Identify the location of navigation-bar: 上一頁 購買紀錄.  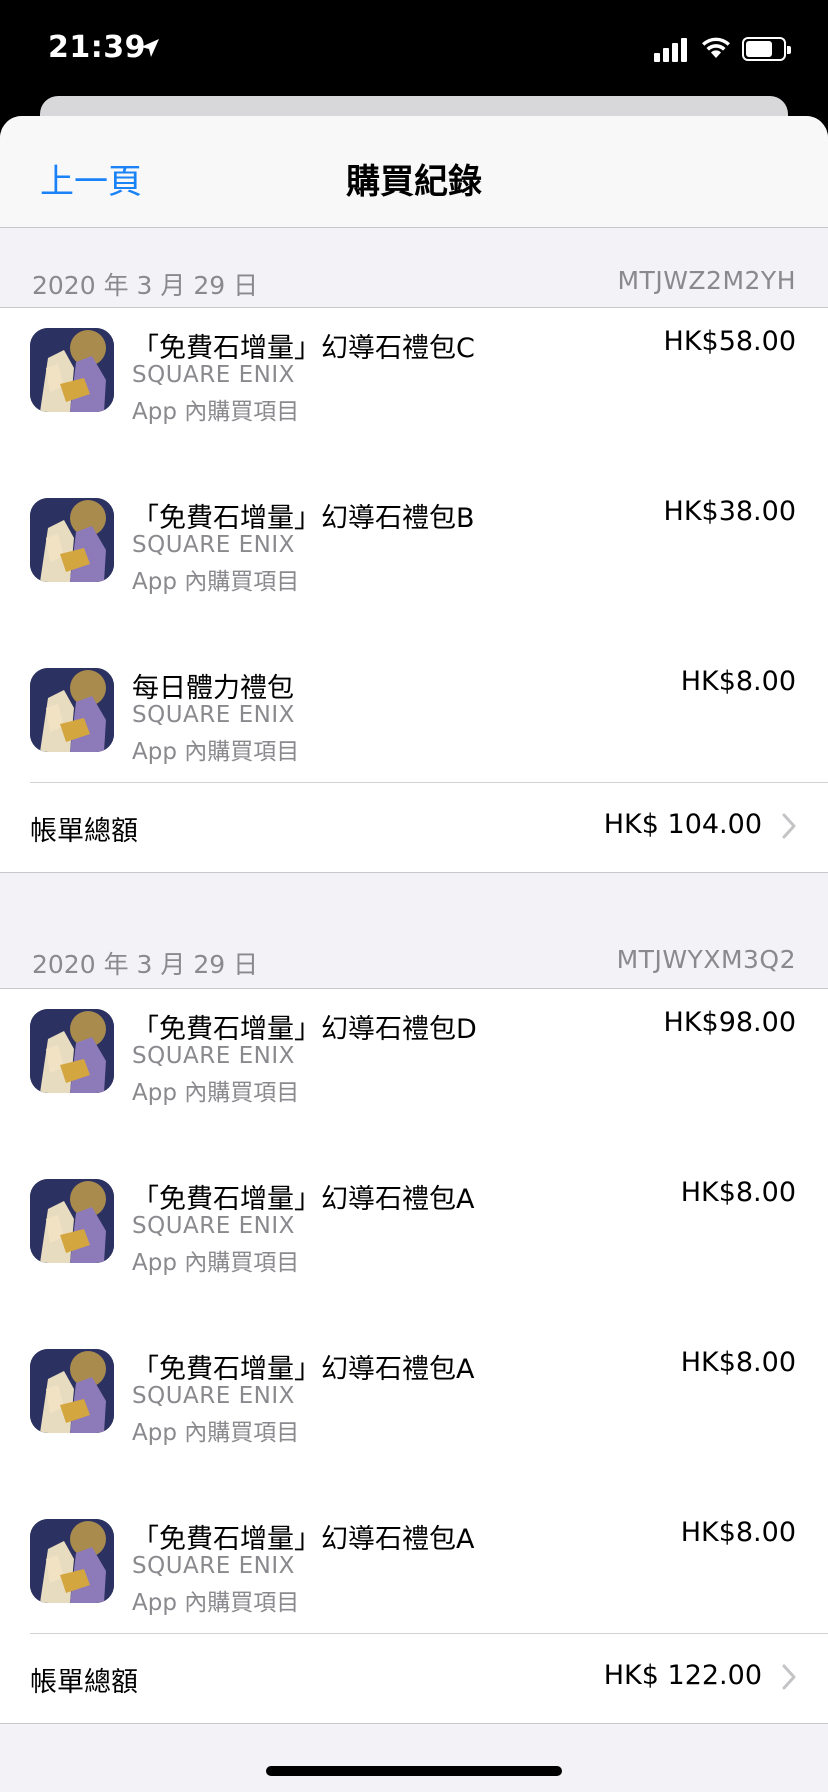
(414, 172).